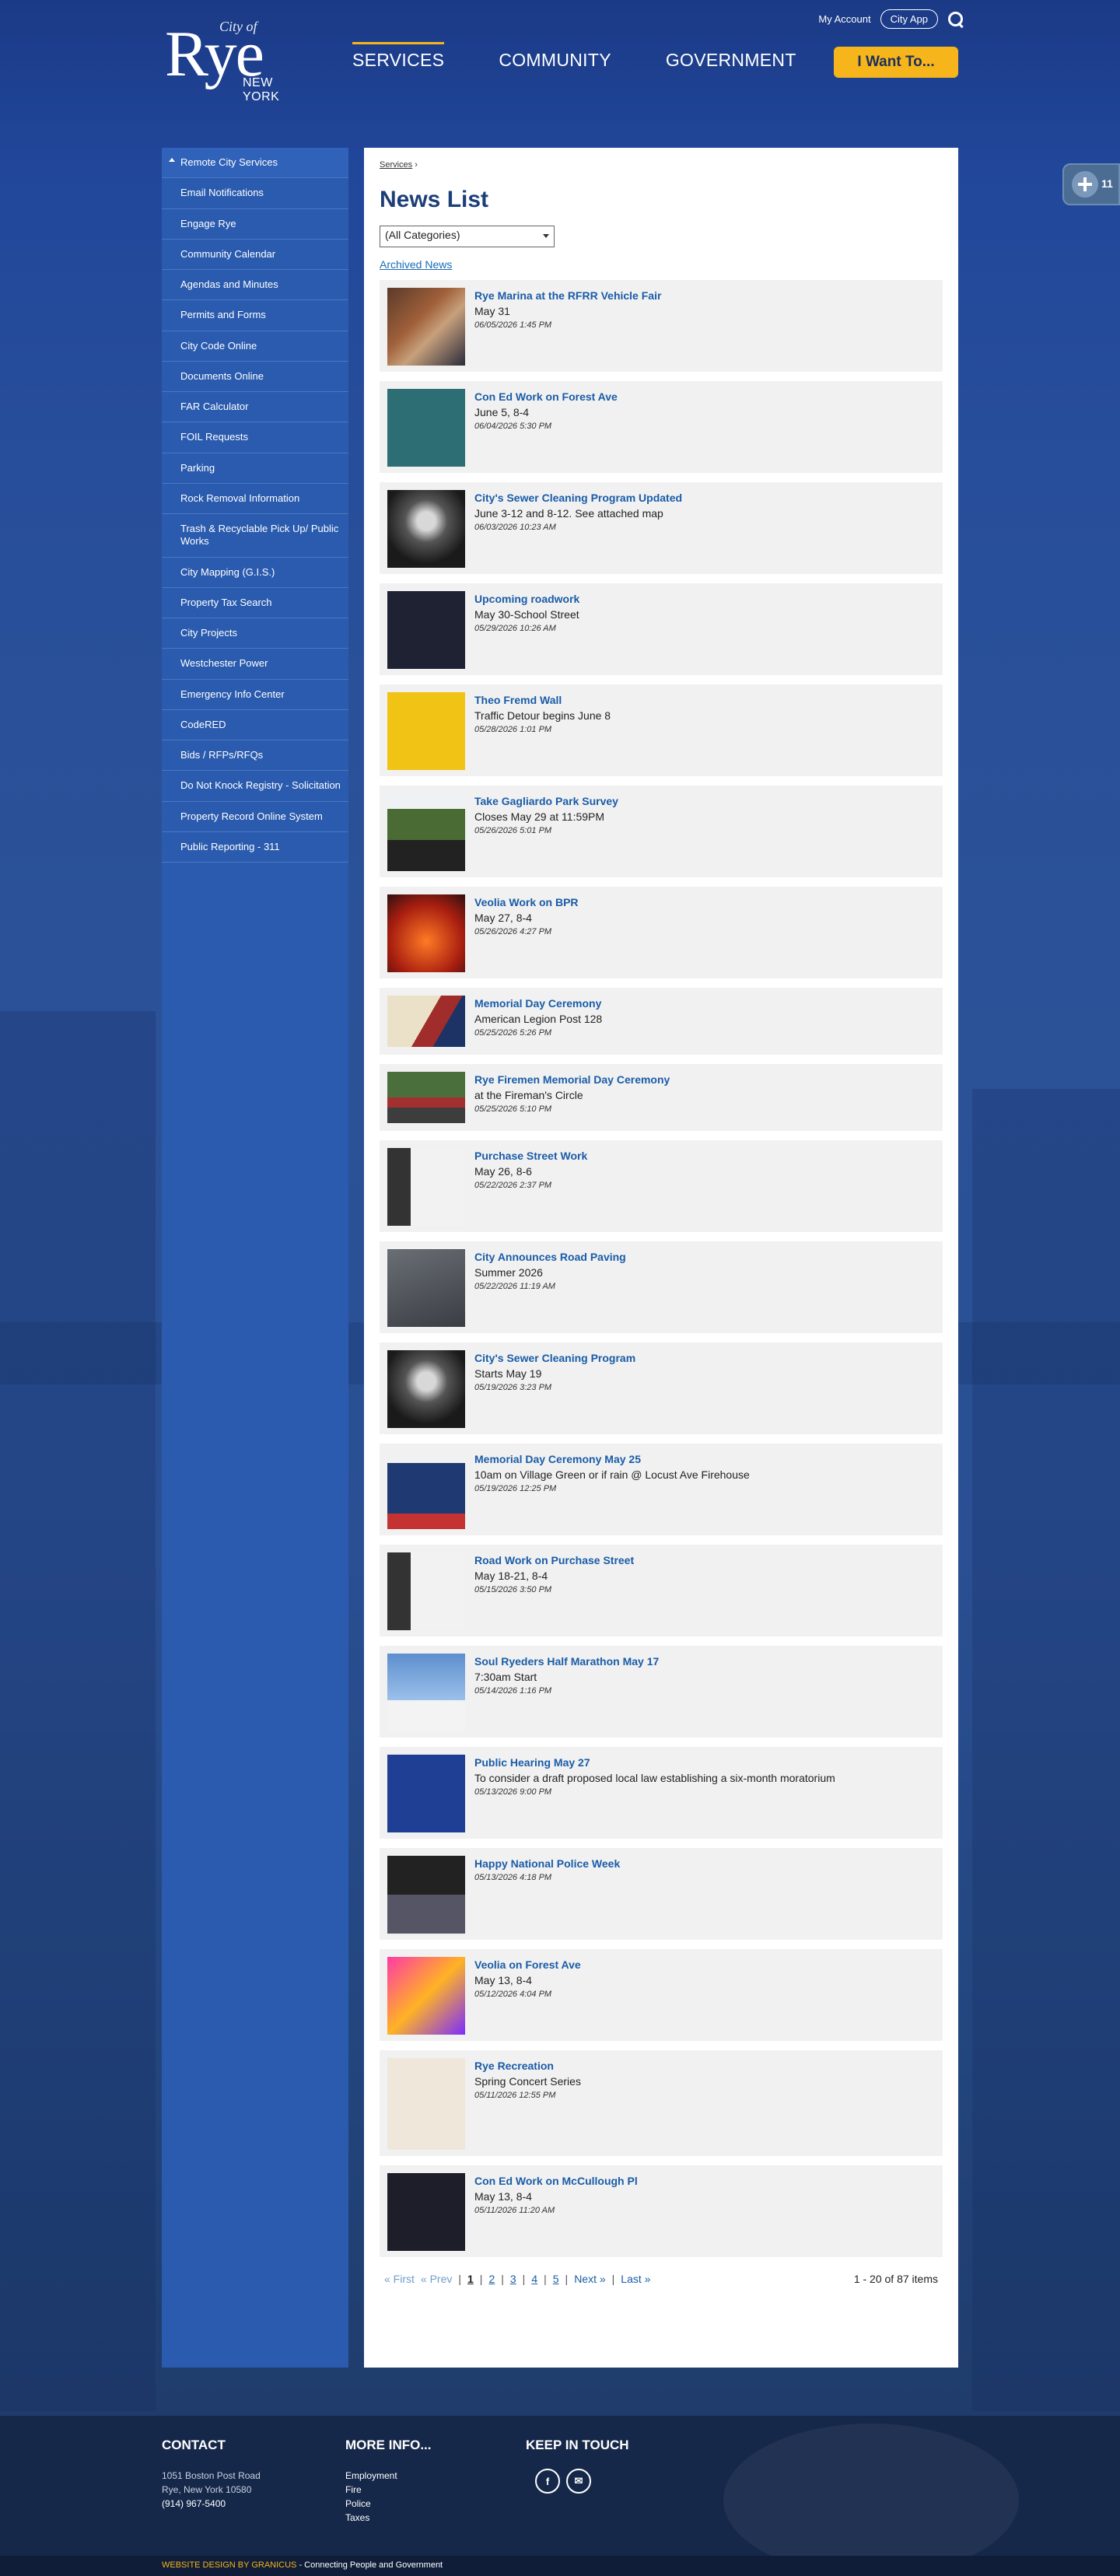 Image resolution: width=1120 pixels, height=2576 pixels. What do you see at coordinates (528, 2066) in the screenshot?
I see `news-title-link: Rye Recreation` at bounding box center [528, 2066].